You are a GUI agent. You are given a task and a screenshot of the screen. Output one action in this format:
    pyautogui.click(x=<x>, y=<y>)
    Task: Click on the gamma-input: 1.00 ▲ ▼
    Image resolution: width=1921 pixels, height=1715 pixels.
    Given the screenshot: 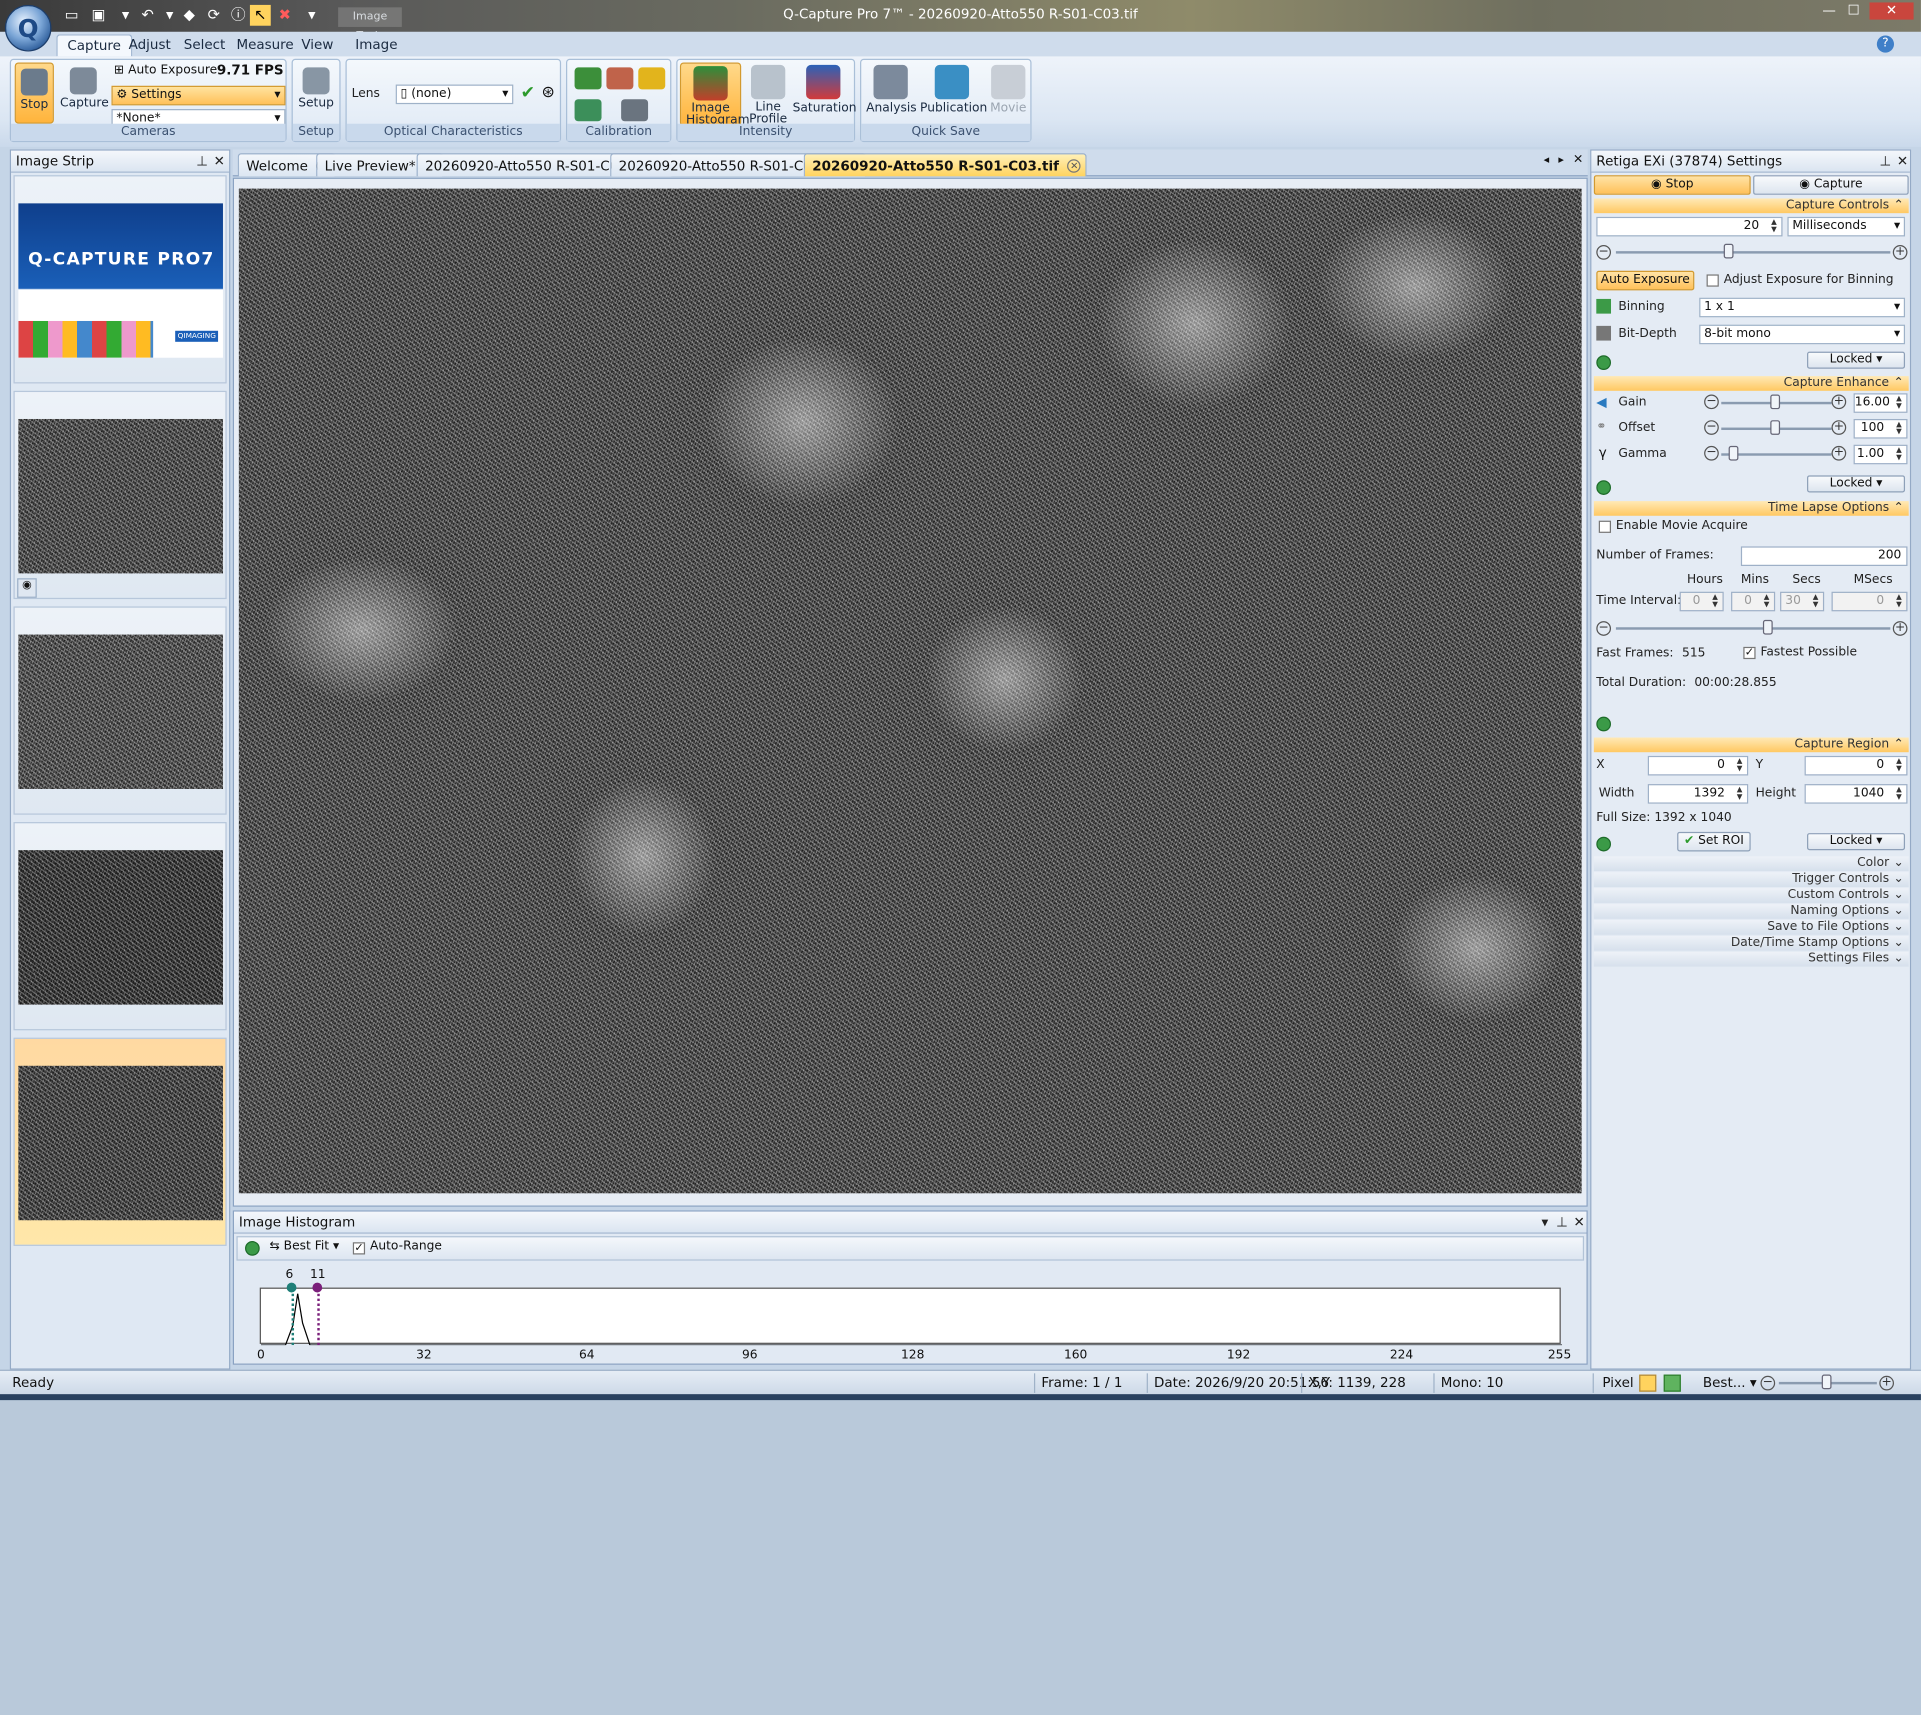 What is the action you would take?
    pyautogui.click(x=1880, y=454)
    